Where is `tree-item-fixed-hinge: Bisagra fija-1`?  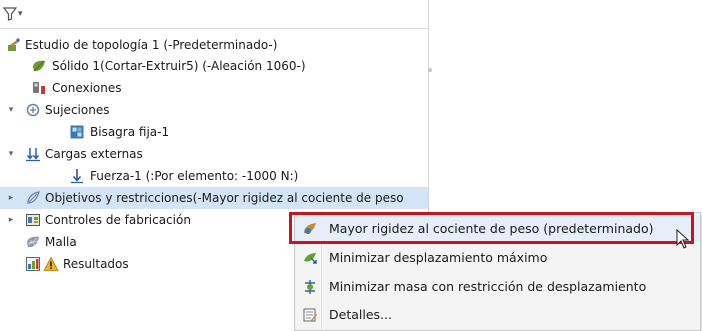
tree-item-fixed-hinge: Bisagra fija-1 is located at coordinates (214, 132).